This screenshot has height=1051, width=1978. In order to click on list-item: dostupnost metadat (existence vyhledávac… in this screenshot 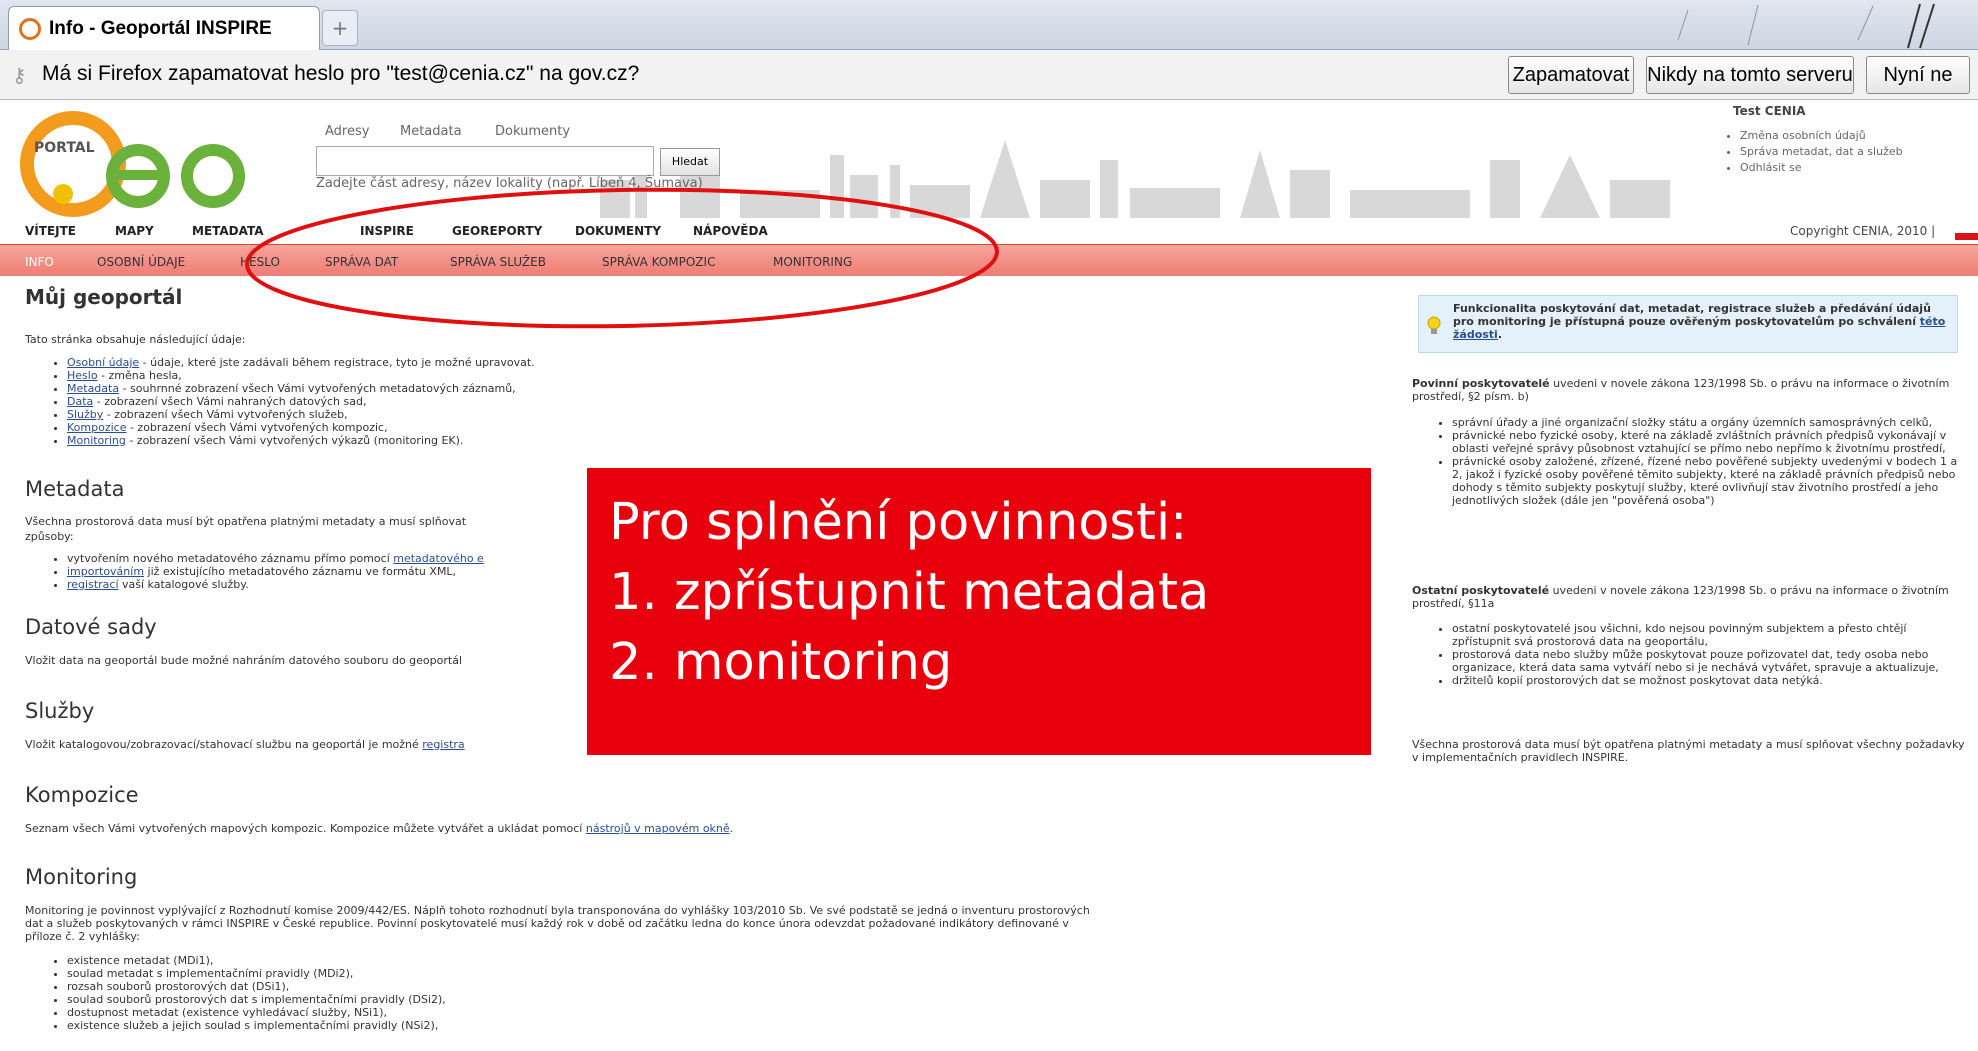, I will do `click(256, 1012)`.